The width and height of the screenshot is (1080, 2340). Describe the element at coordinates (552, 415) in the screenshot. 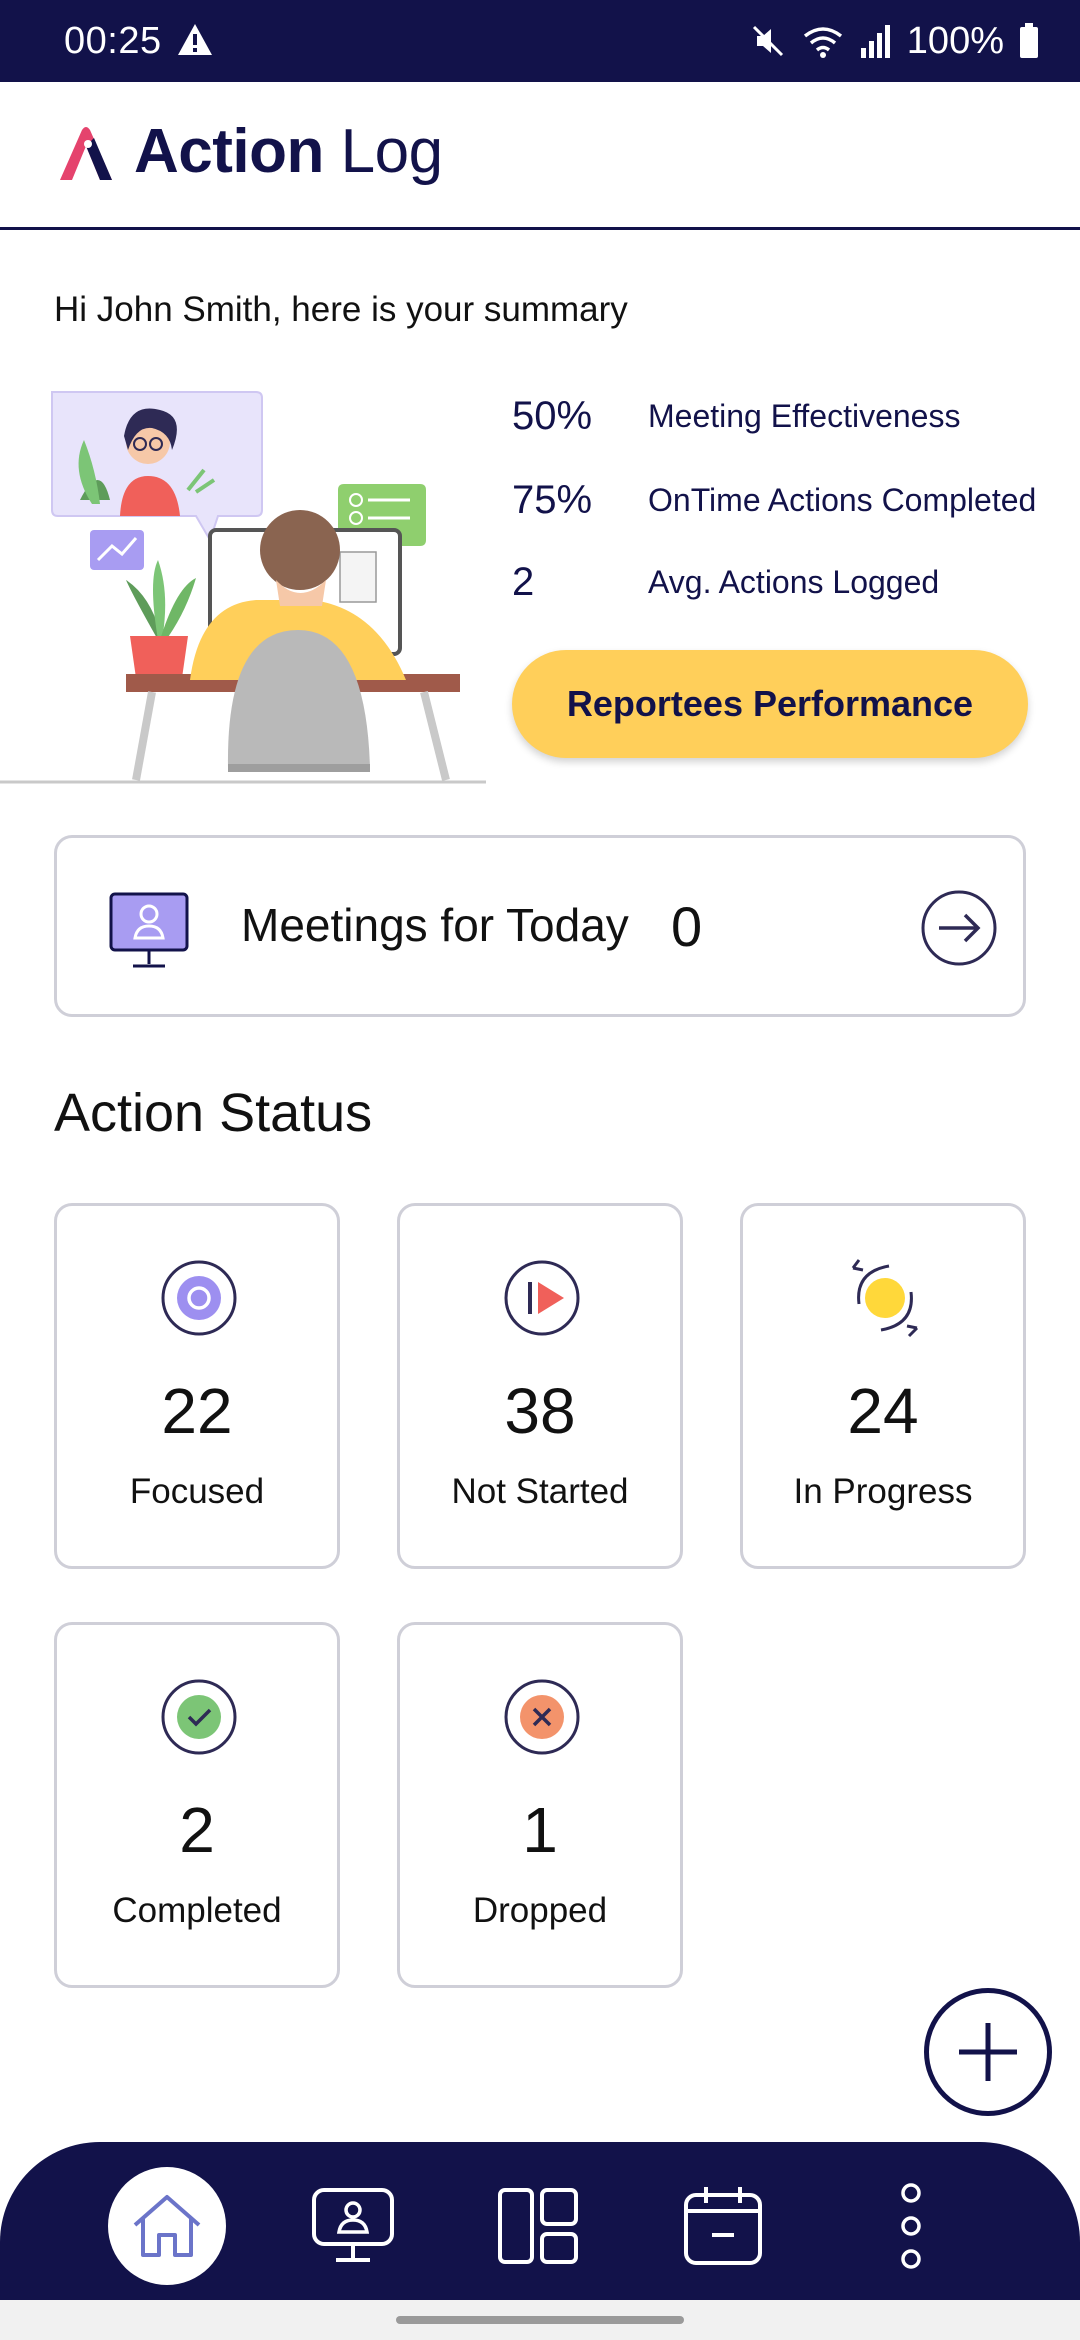

I see `stat-value: 50%` at that location.